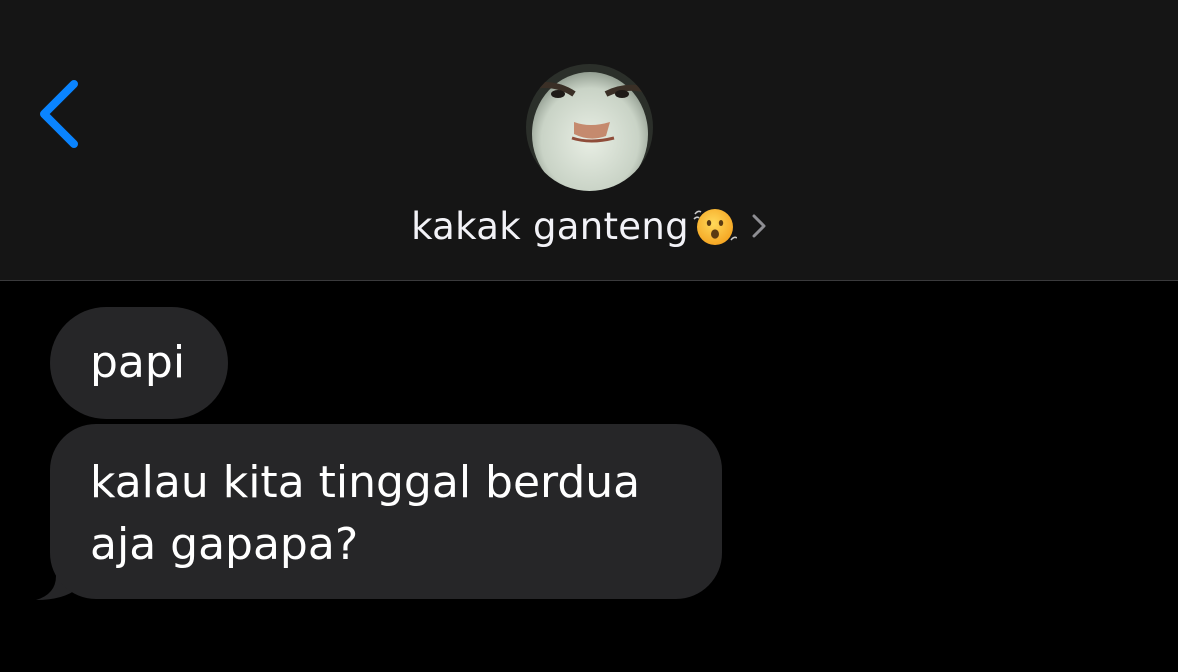 Image resolution: width=1178 pixels, height=672 pixels. Describe the element at coordinates (550, 226) in the screenshot. I see `contact-name: kakak ganteng` at that location.